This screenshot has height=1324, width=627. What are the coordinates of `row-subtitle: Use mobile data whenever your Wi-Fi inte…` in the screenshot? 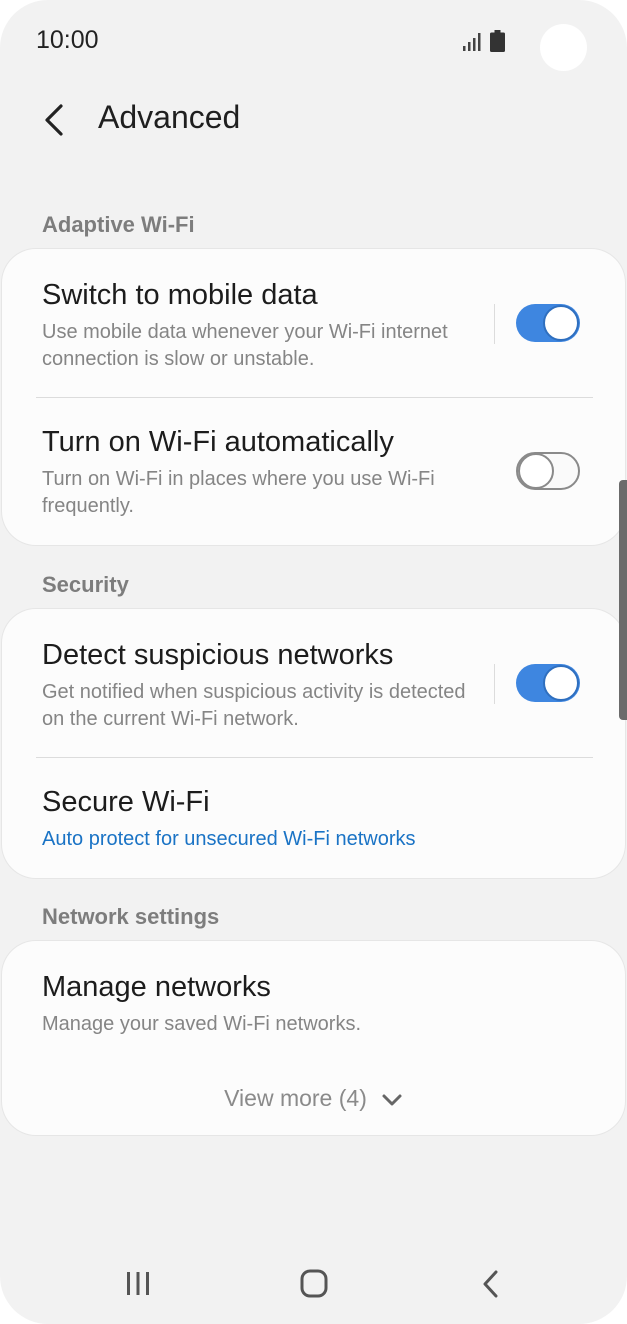 It's located at (245, 345).